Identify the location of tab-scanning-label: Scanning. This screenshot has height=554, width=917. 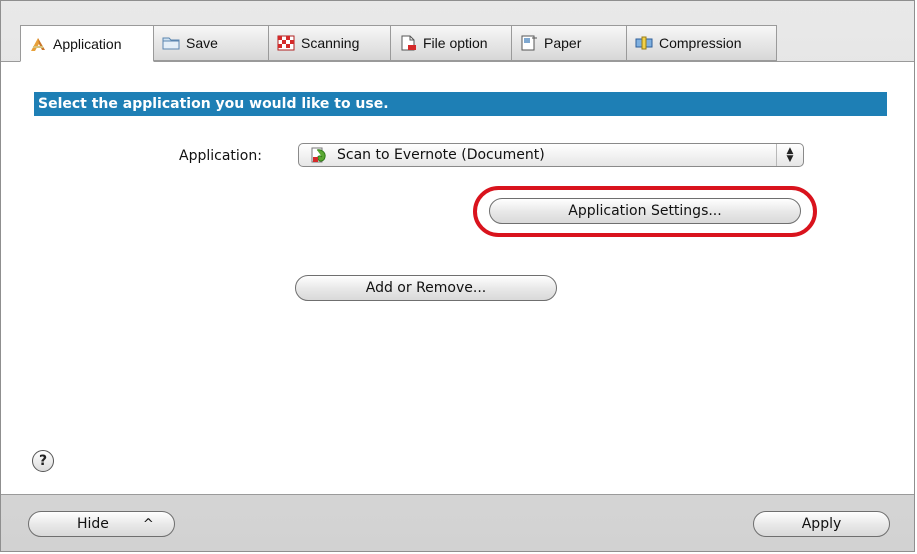
(330, 43).